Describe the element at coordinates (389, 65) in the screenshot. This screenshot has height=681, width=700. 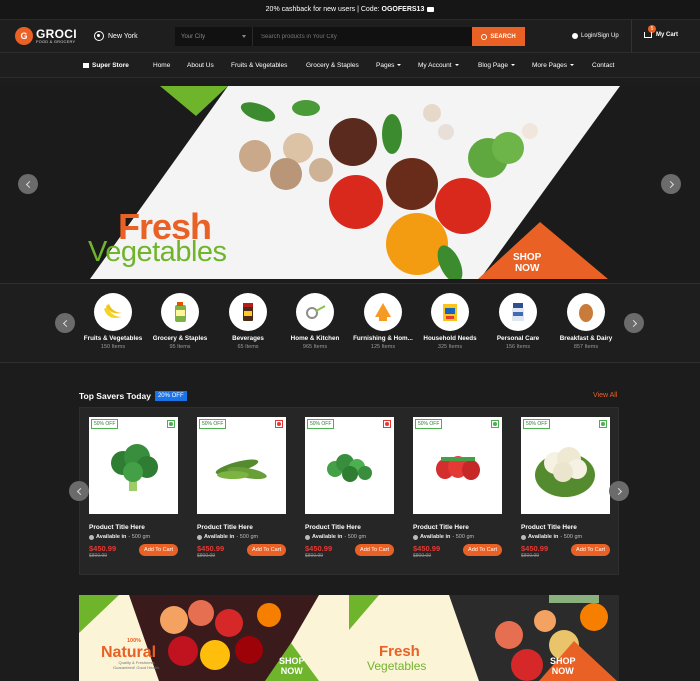
I see `nav-pages: Pages` at that location.